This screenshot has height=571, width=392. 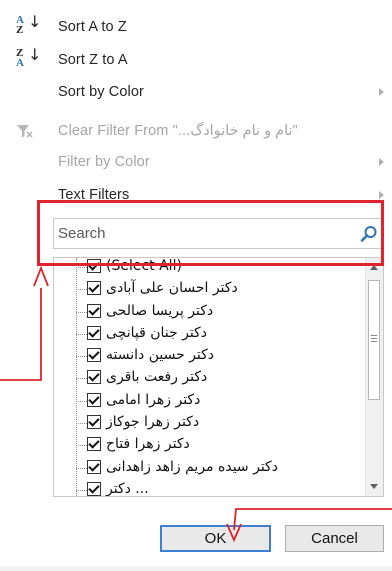 I want to click on item-label: دکتر جنان قپانچی, so click(x=156, y=332).